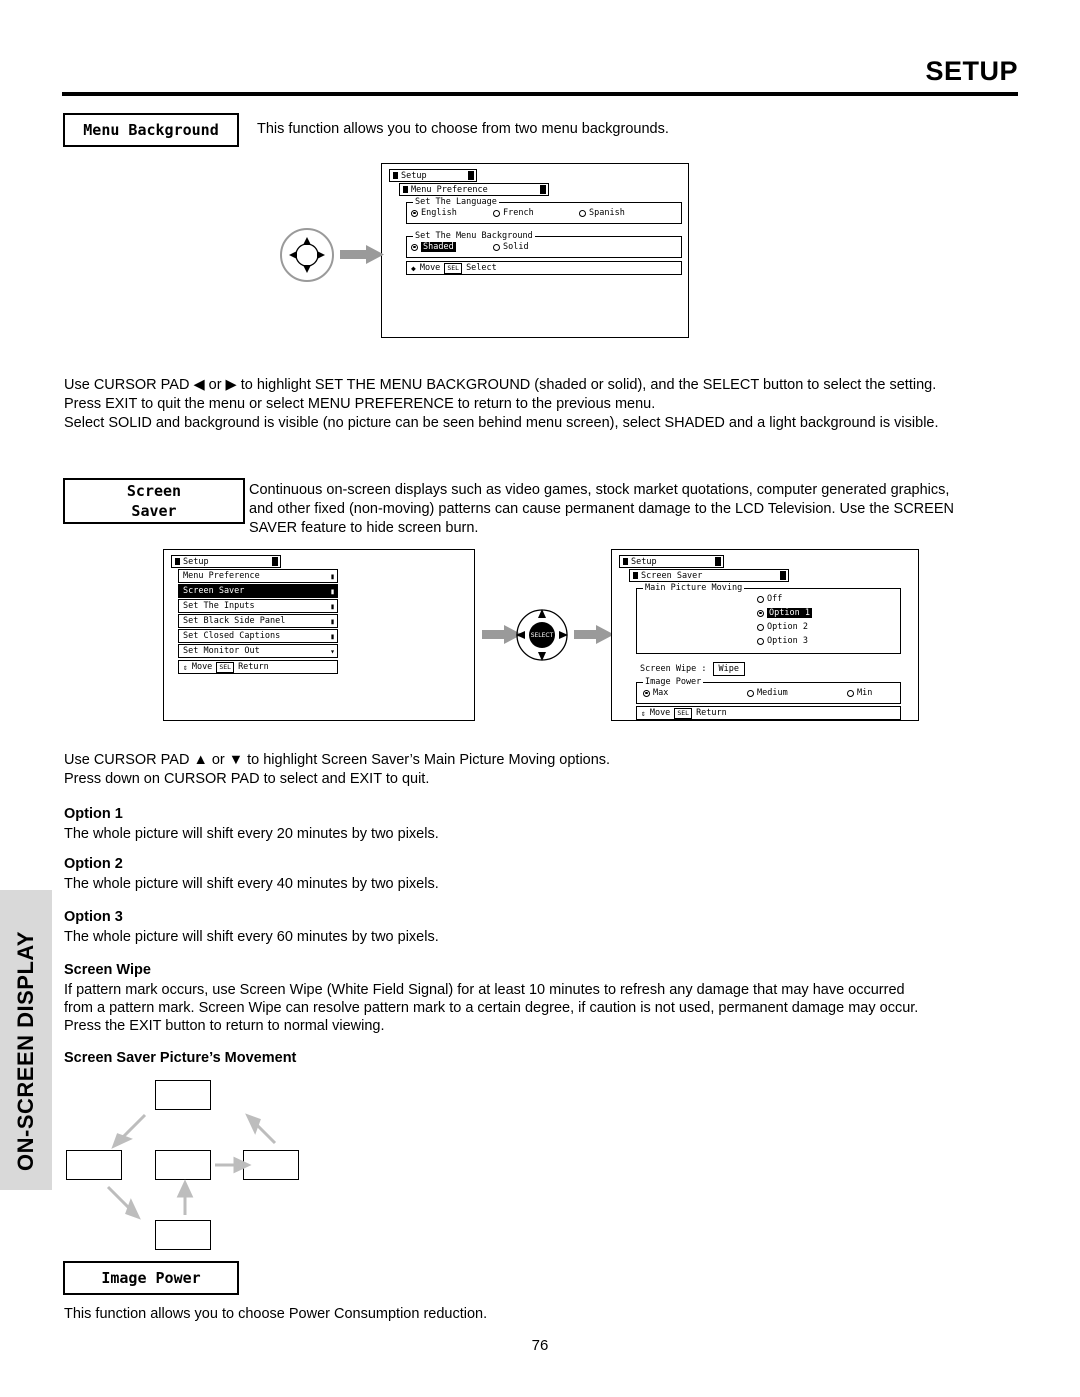  I want to click on image-power-title: Image Power, so click(673, 682).